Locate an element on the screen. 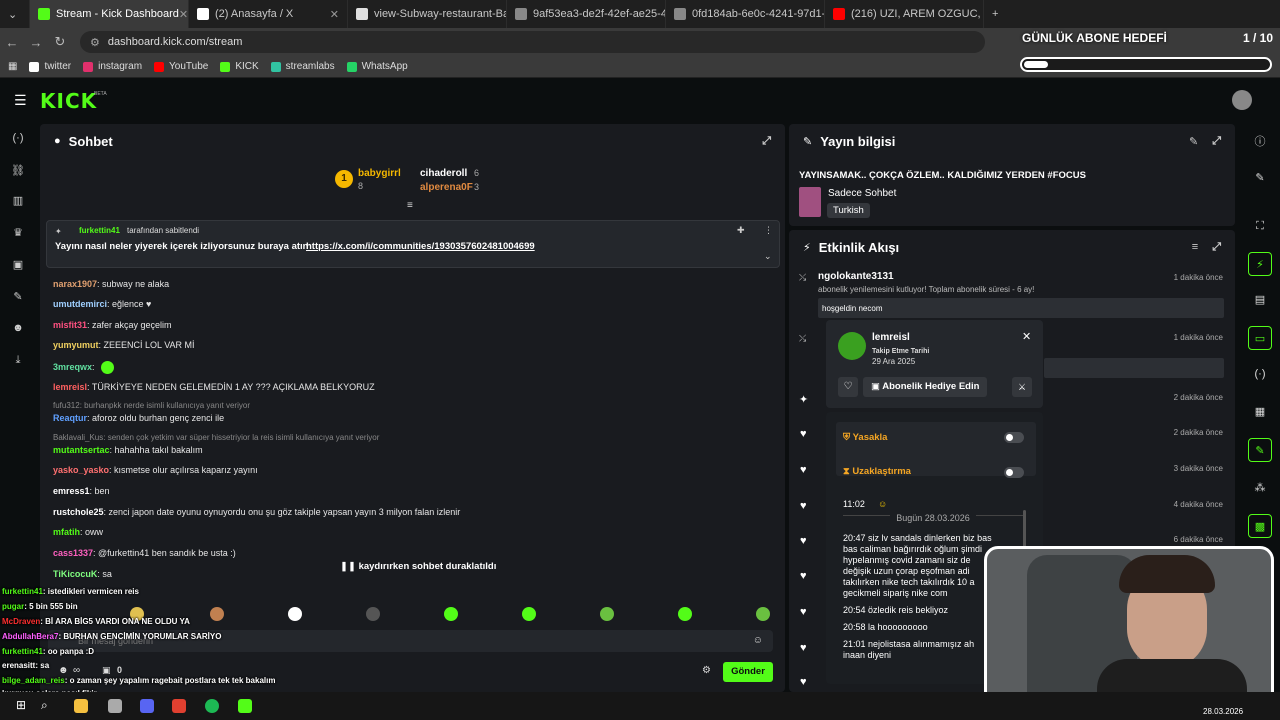 Image resolution: width=1280 pixels, height=720 pixels. video-icon: ▣ is located at coordinates (18, 265).